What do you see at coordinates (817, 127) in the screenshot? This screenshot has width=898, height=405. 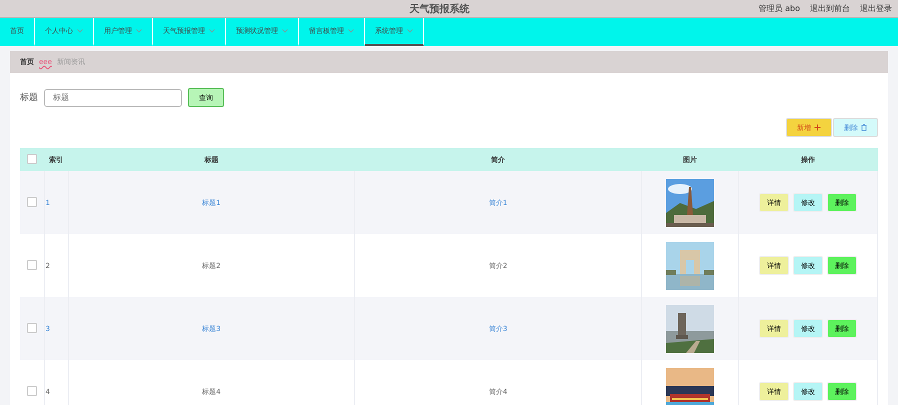 I see `plus-icon` at bounding box center [817, 127].